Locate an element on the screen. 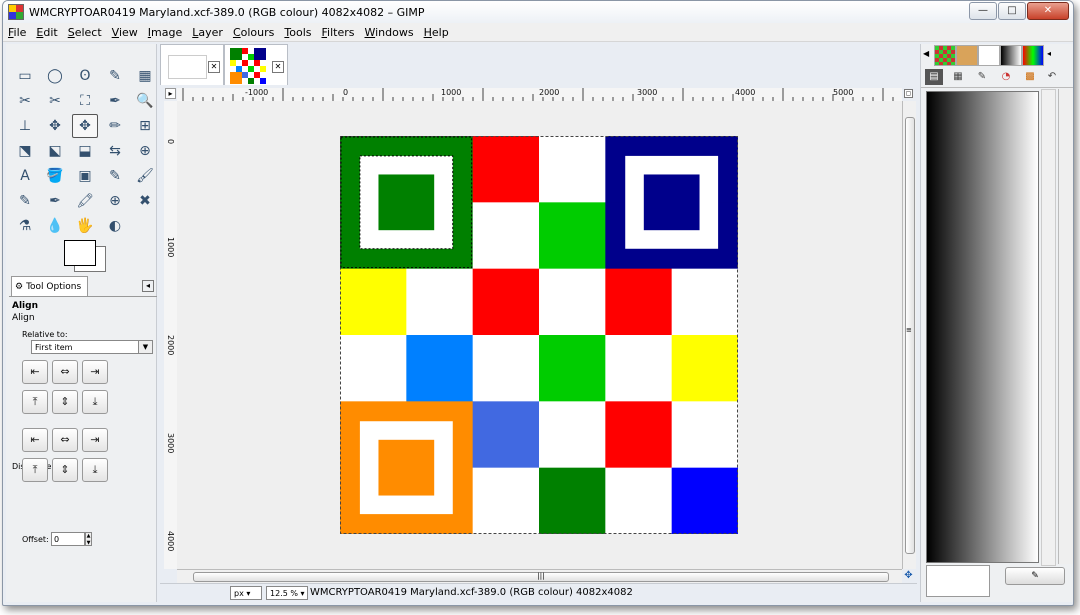  airbrush-icon: ✒ is located at coordinates (55, 201).